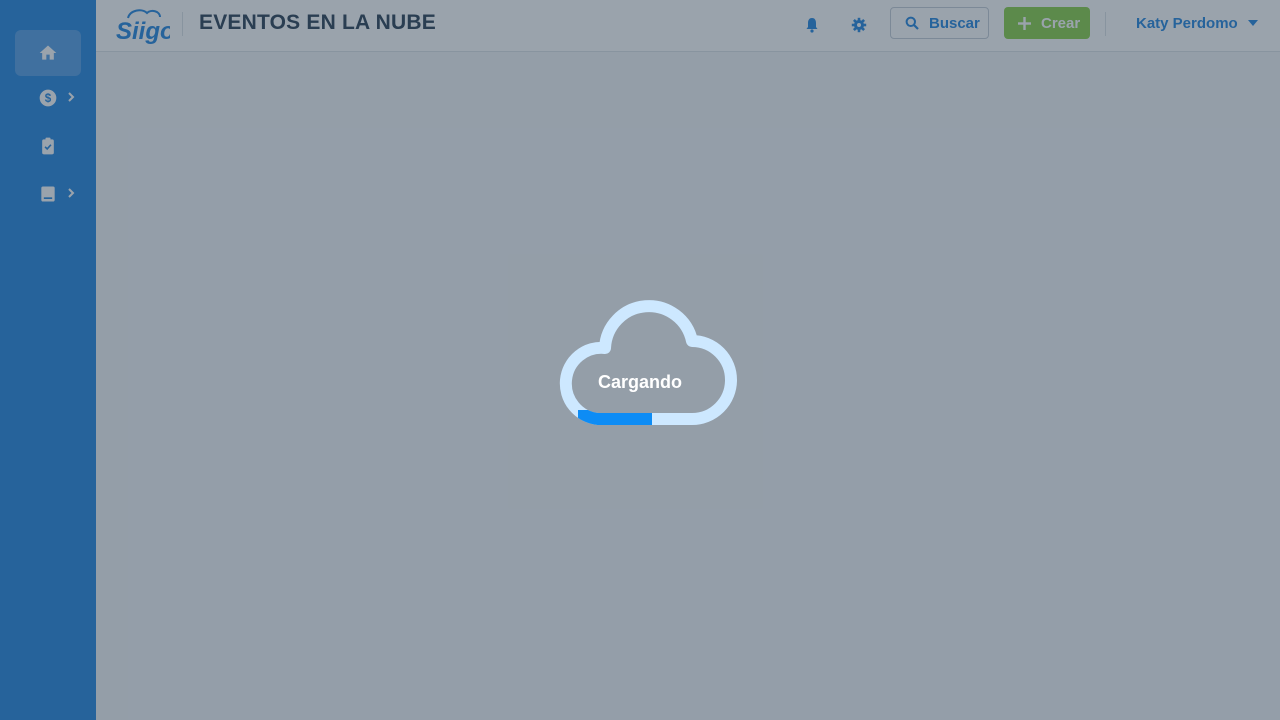 The width and height of the screenshot is (1280, 720). What do you see at coordinates (648, 362) in the screenshot?
I see `cloud-icon` at bounding box center [648, 362].